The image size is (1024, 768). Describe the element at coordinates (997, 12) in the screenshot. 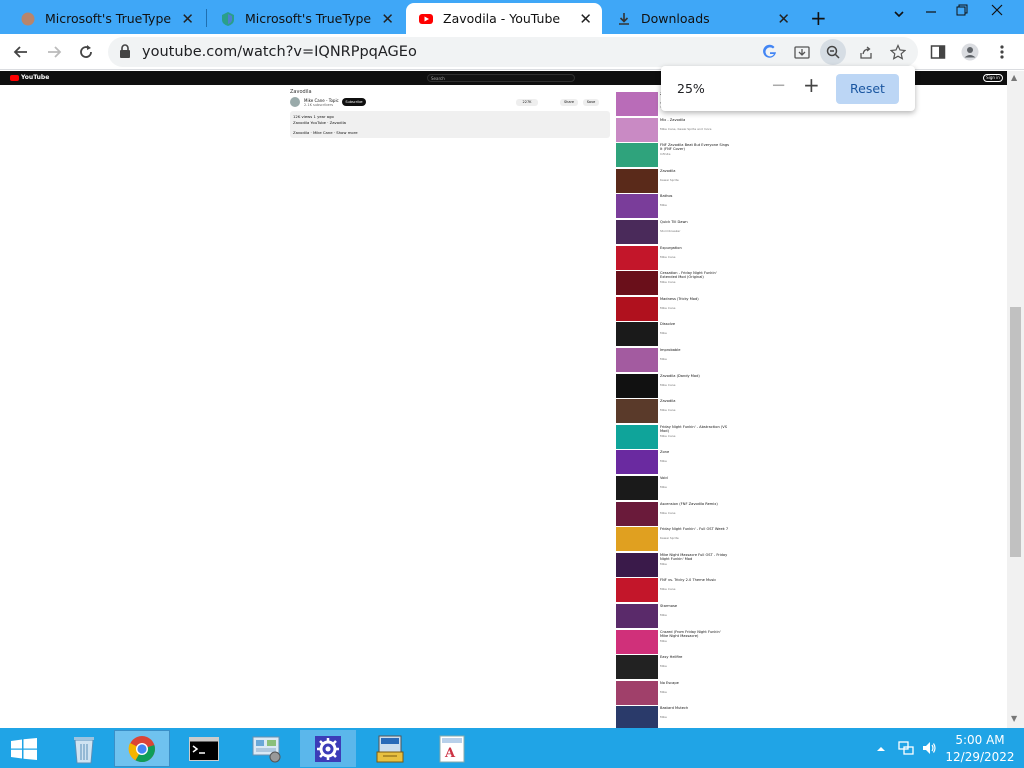

I see `close-window-button` at that location.